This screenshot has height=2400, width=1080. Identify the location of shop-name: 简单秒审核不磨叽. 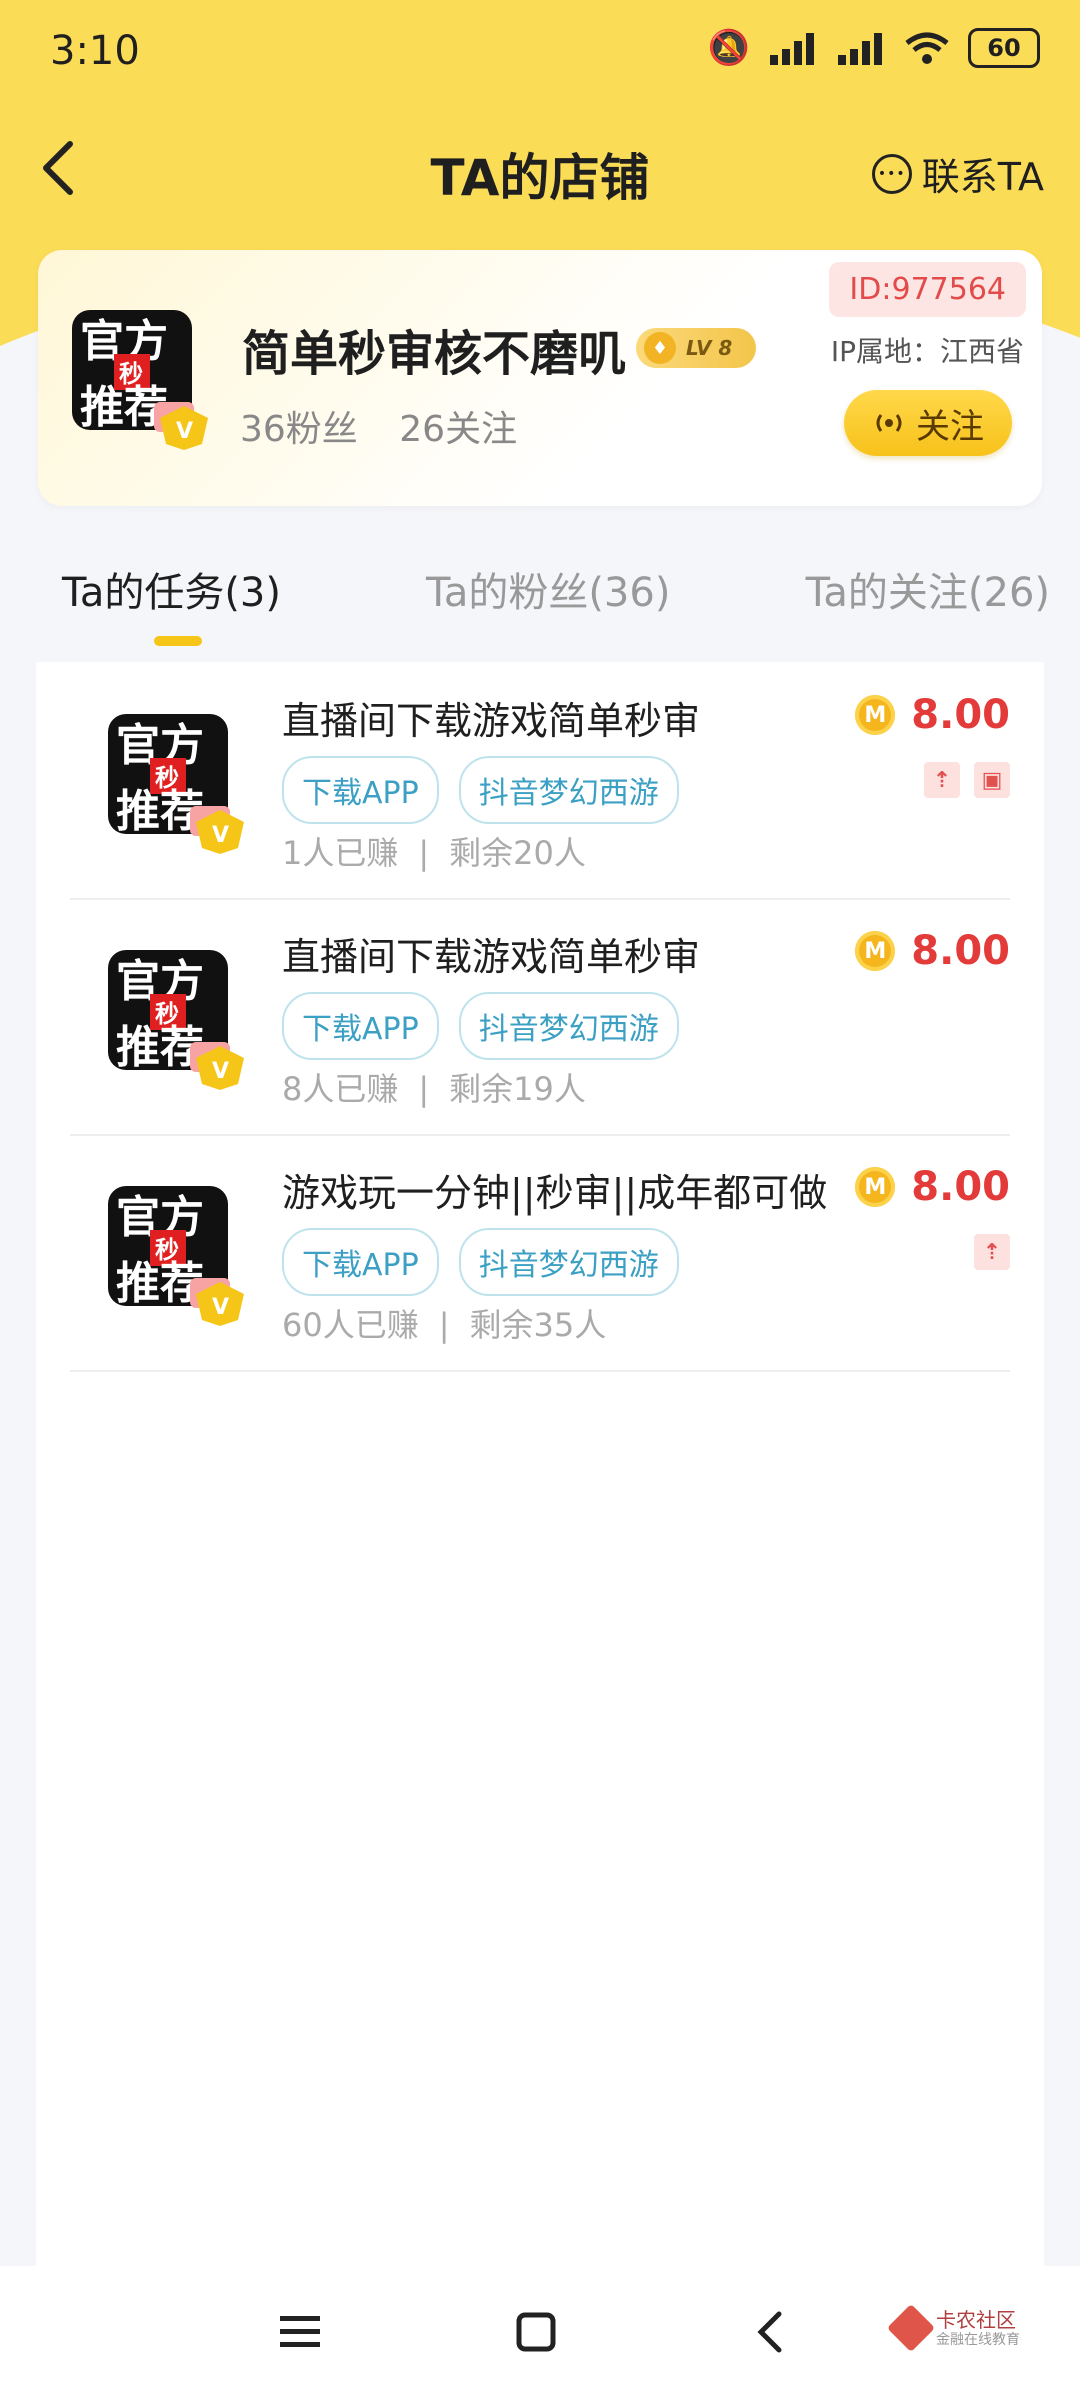
(434, 354).